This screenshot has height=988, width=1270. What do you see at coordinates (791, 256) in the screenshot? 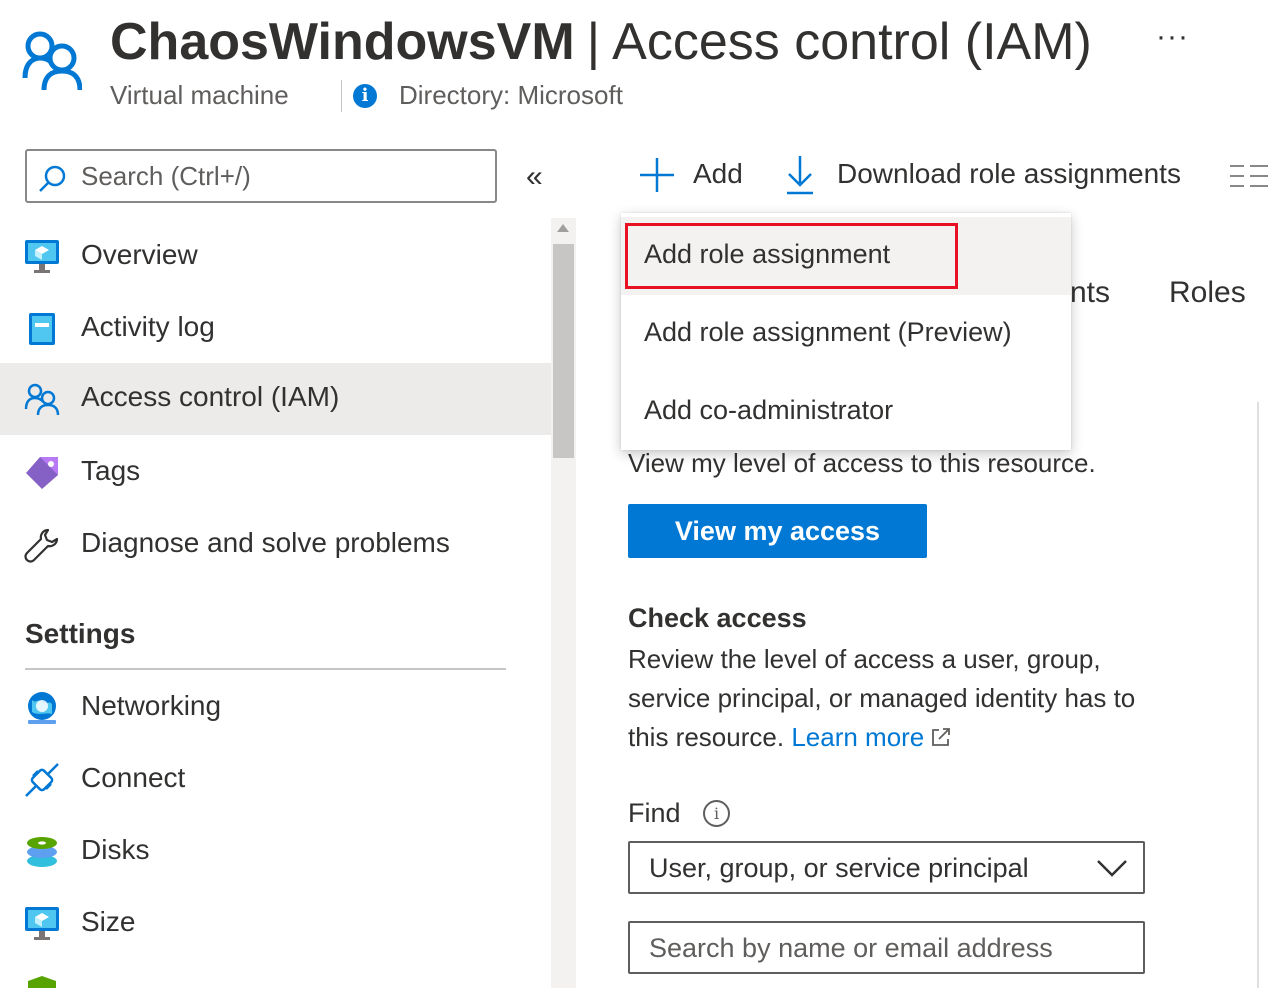
I see `highlight-box` at bounding box center [791, 256].